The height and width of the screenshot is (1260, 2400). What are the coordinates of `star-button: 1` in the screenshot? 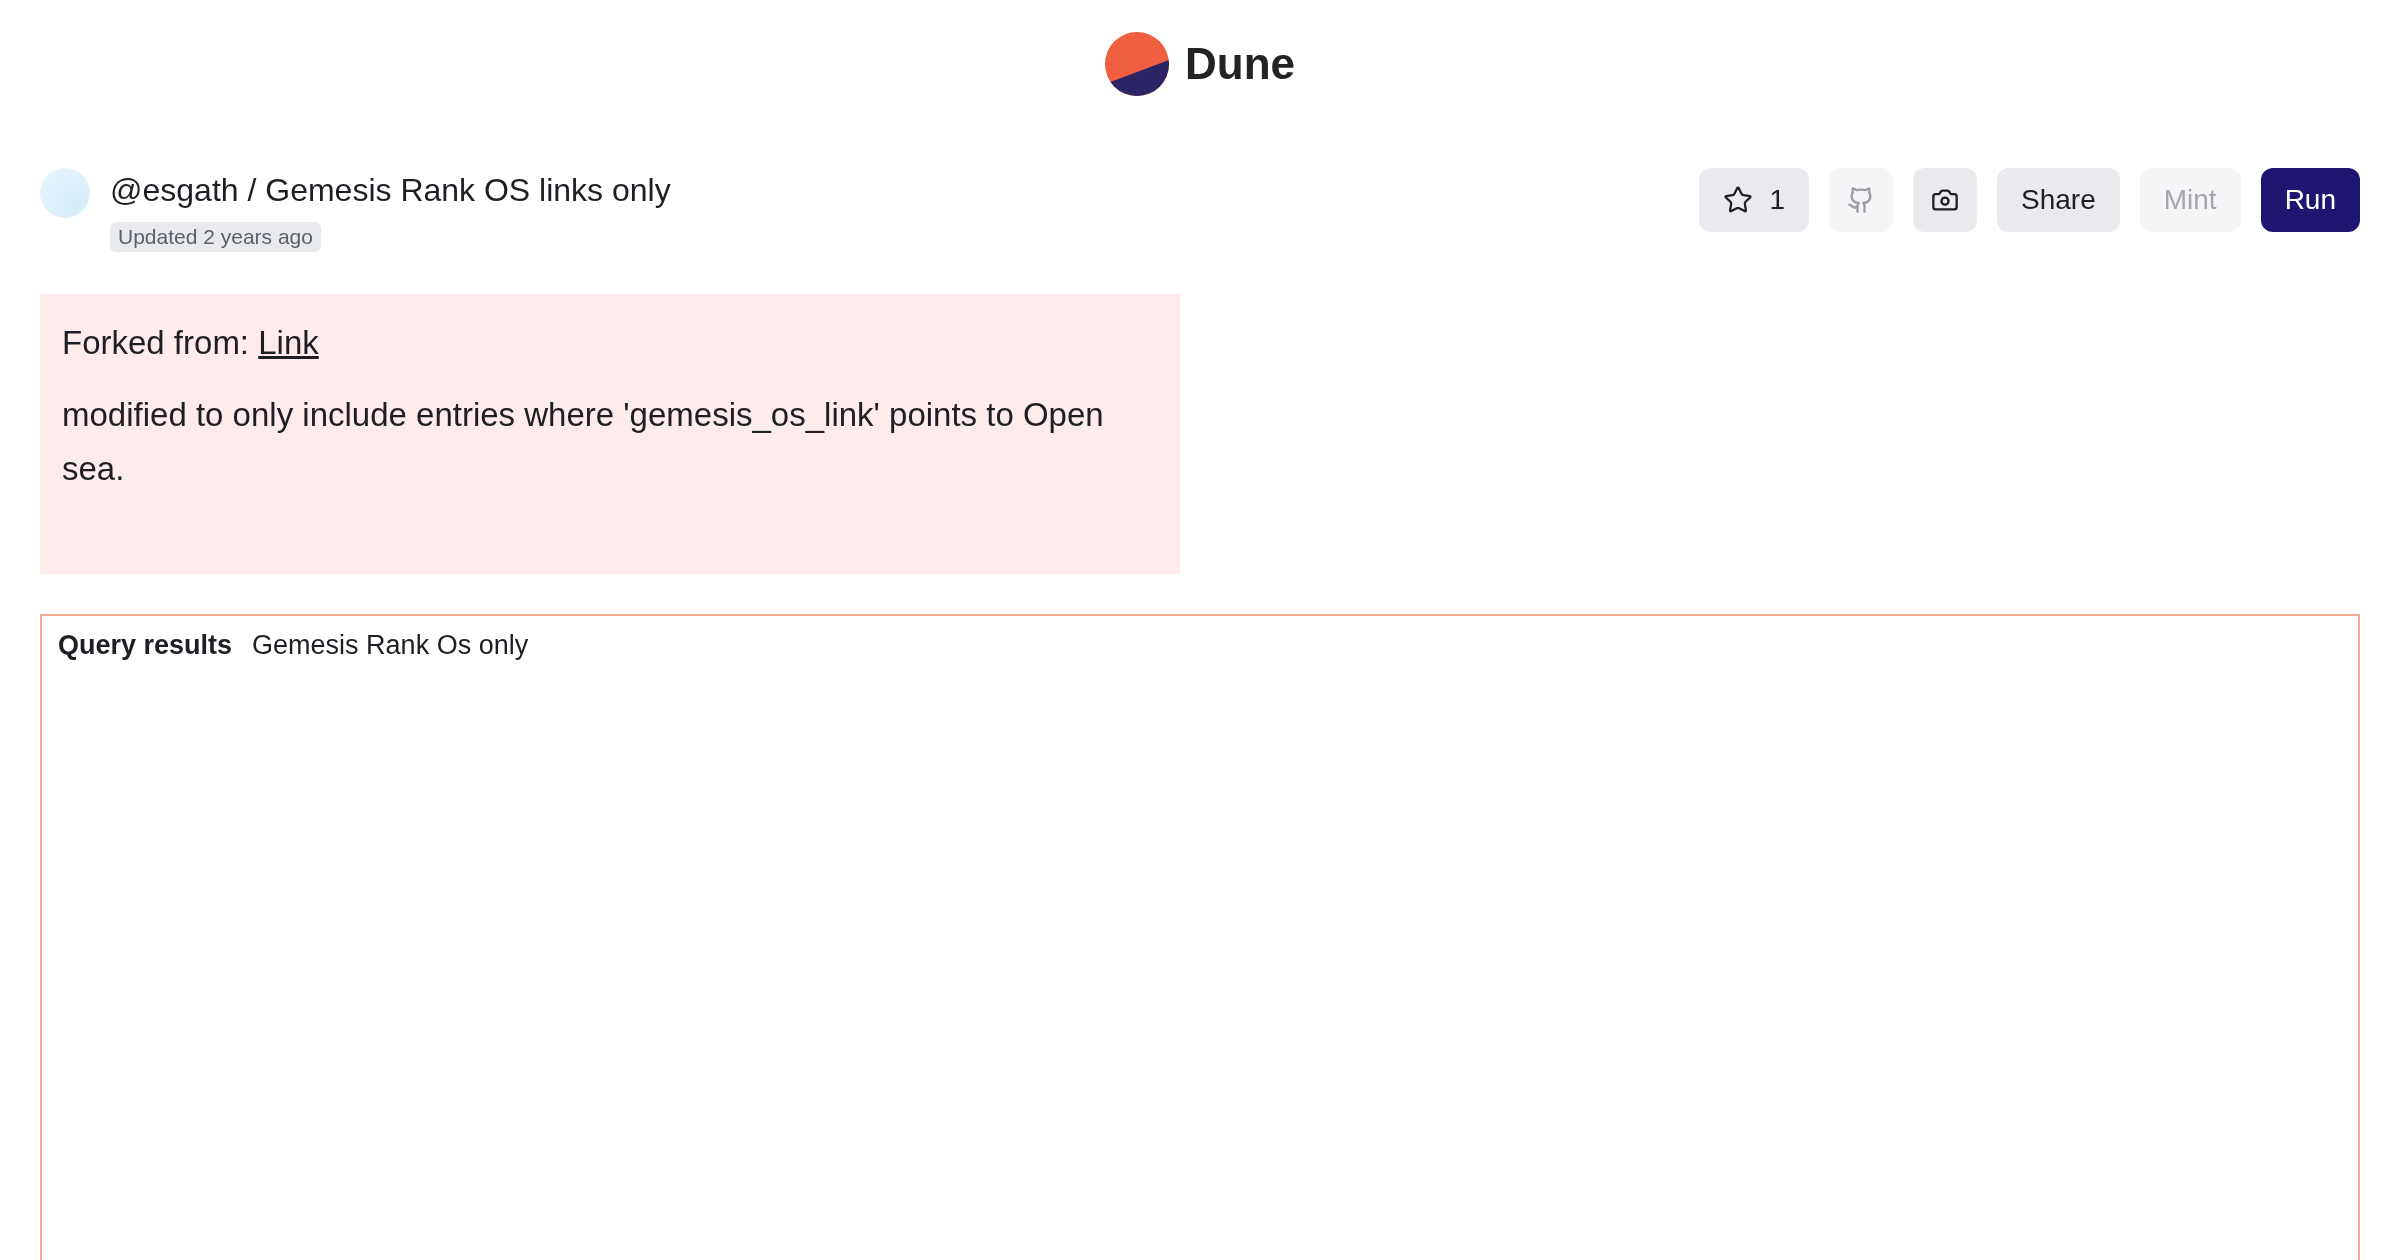 It's located at (1754, 200).